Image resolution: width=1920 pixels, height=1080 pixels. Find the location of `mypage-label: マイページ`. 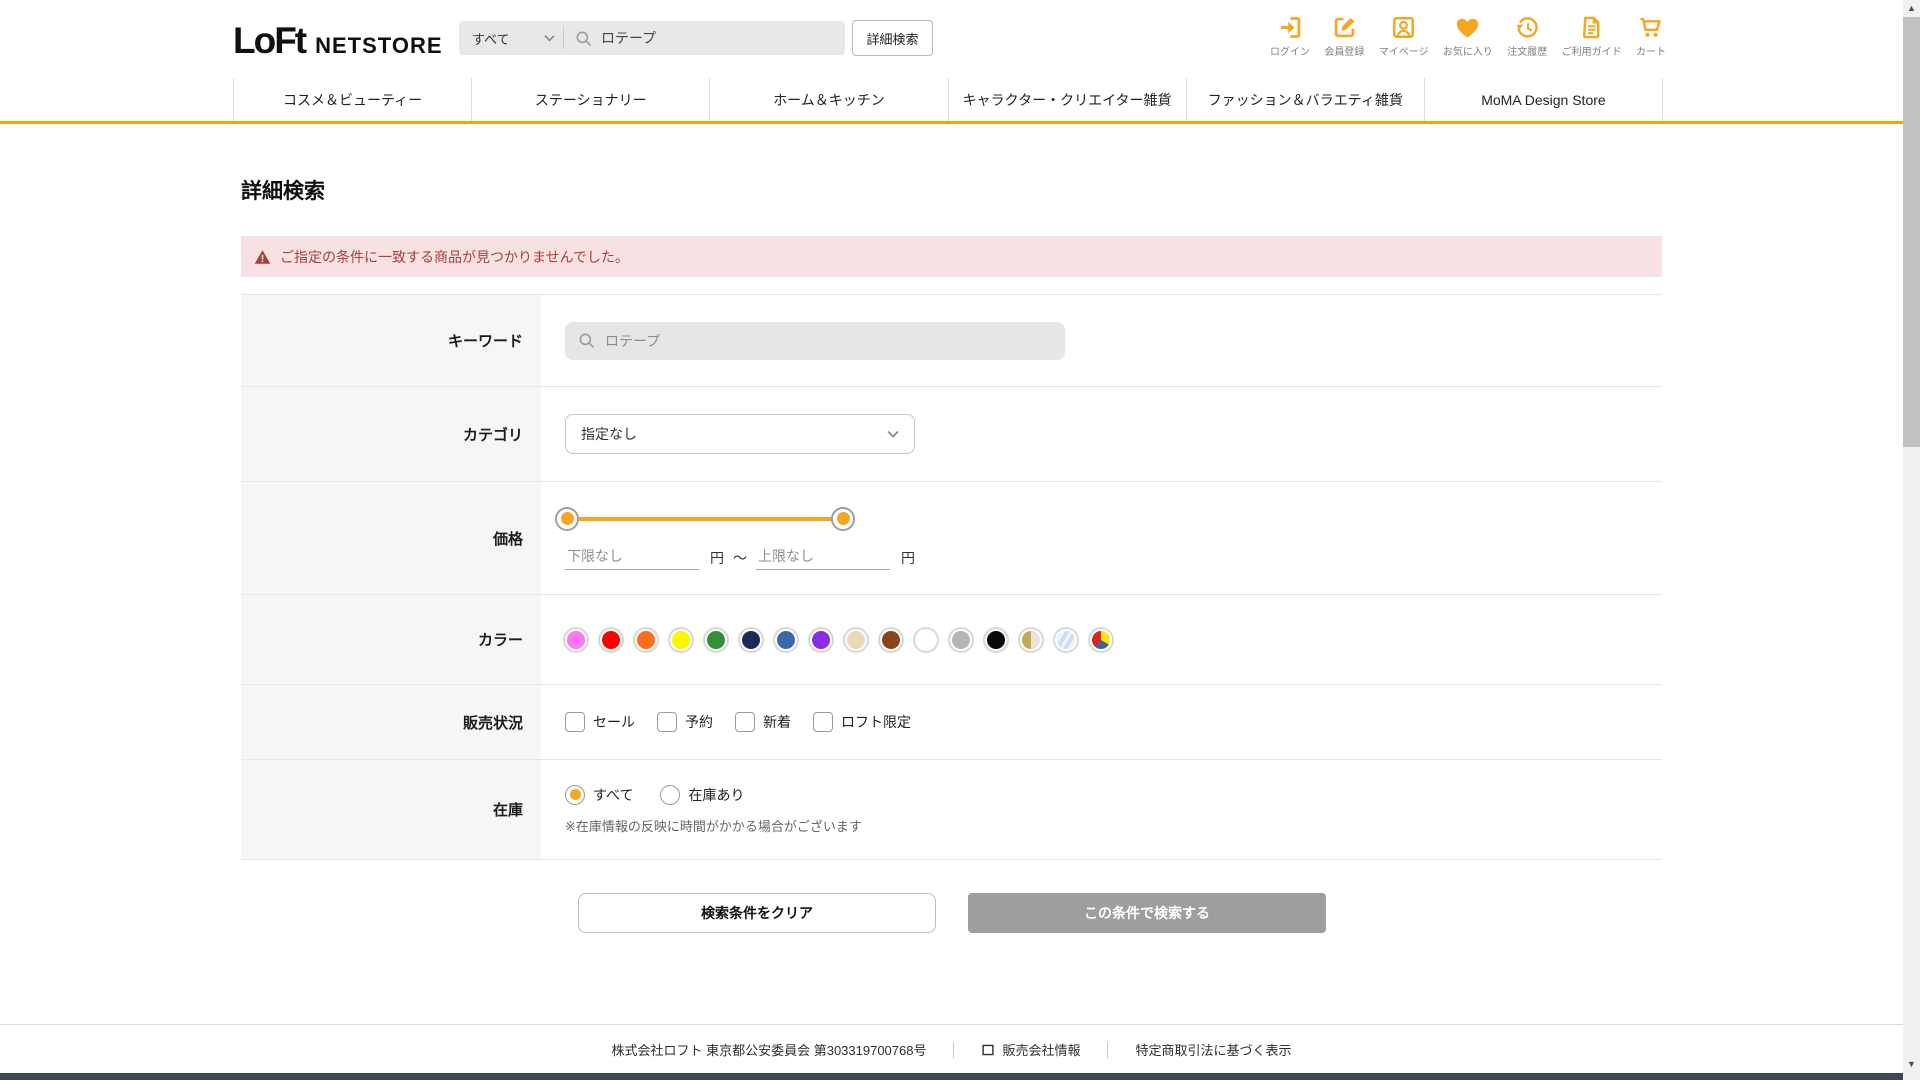

mypage-label: マイページ is located at coordinates (1403, 52).